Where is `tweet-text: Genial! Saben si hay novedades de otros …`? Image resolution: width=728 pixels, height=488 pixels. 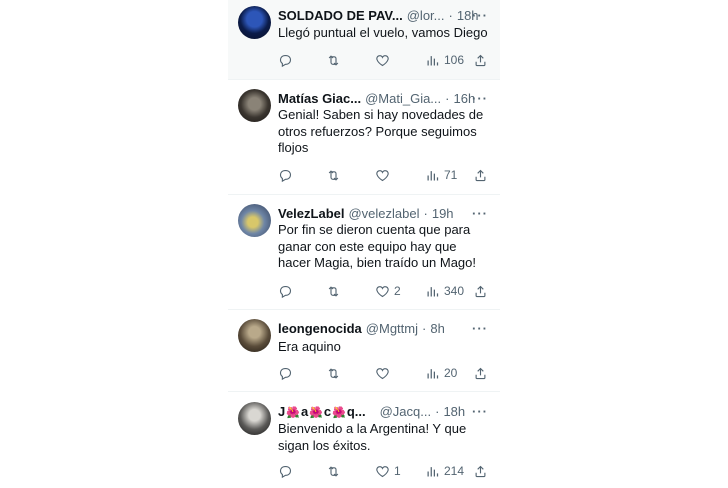
tweet-text: Genial! Saben si hay novedades de otros … is located at coordinates (381, 131).